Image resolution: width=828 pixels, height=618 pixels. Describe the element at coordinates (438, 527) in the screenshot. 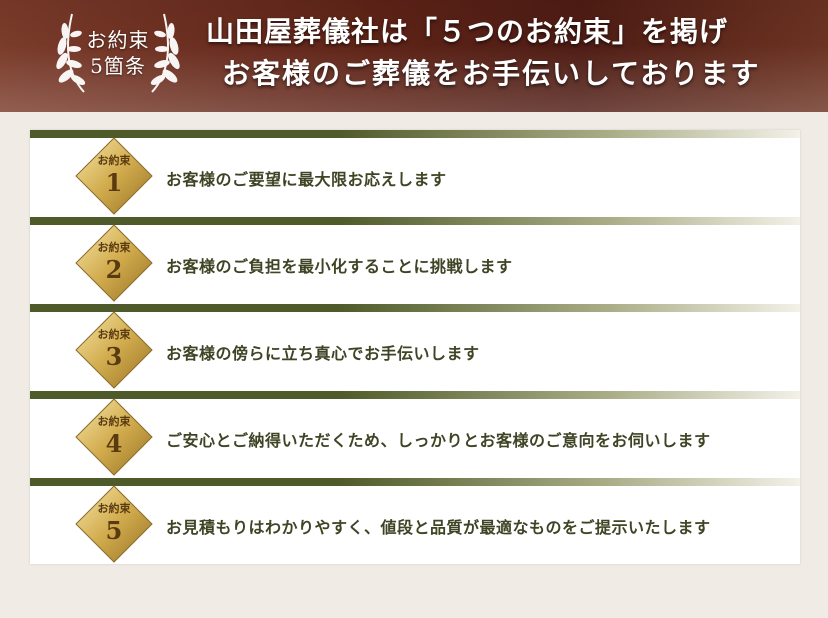

I see `promise-text: お見積もりはわかりやすく、値段と品質が最適なものをご提示いたします` at that location.